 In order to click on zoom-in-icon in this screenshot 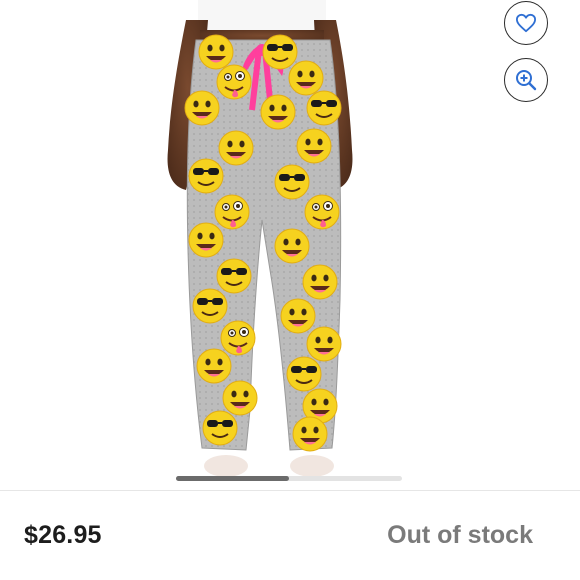, I will do `click(526, 80)`.